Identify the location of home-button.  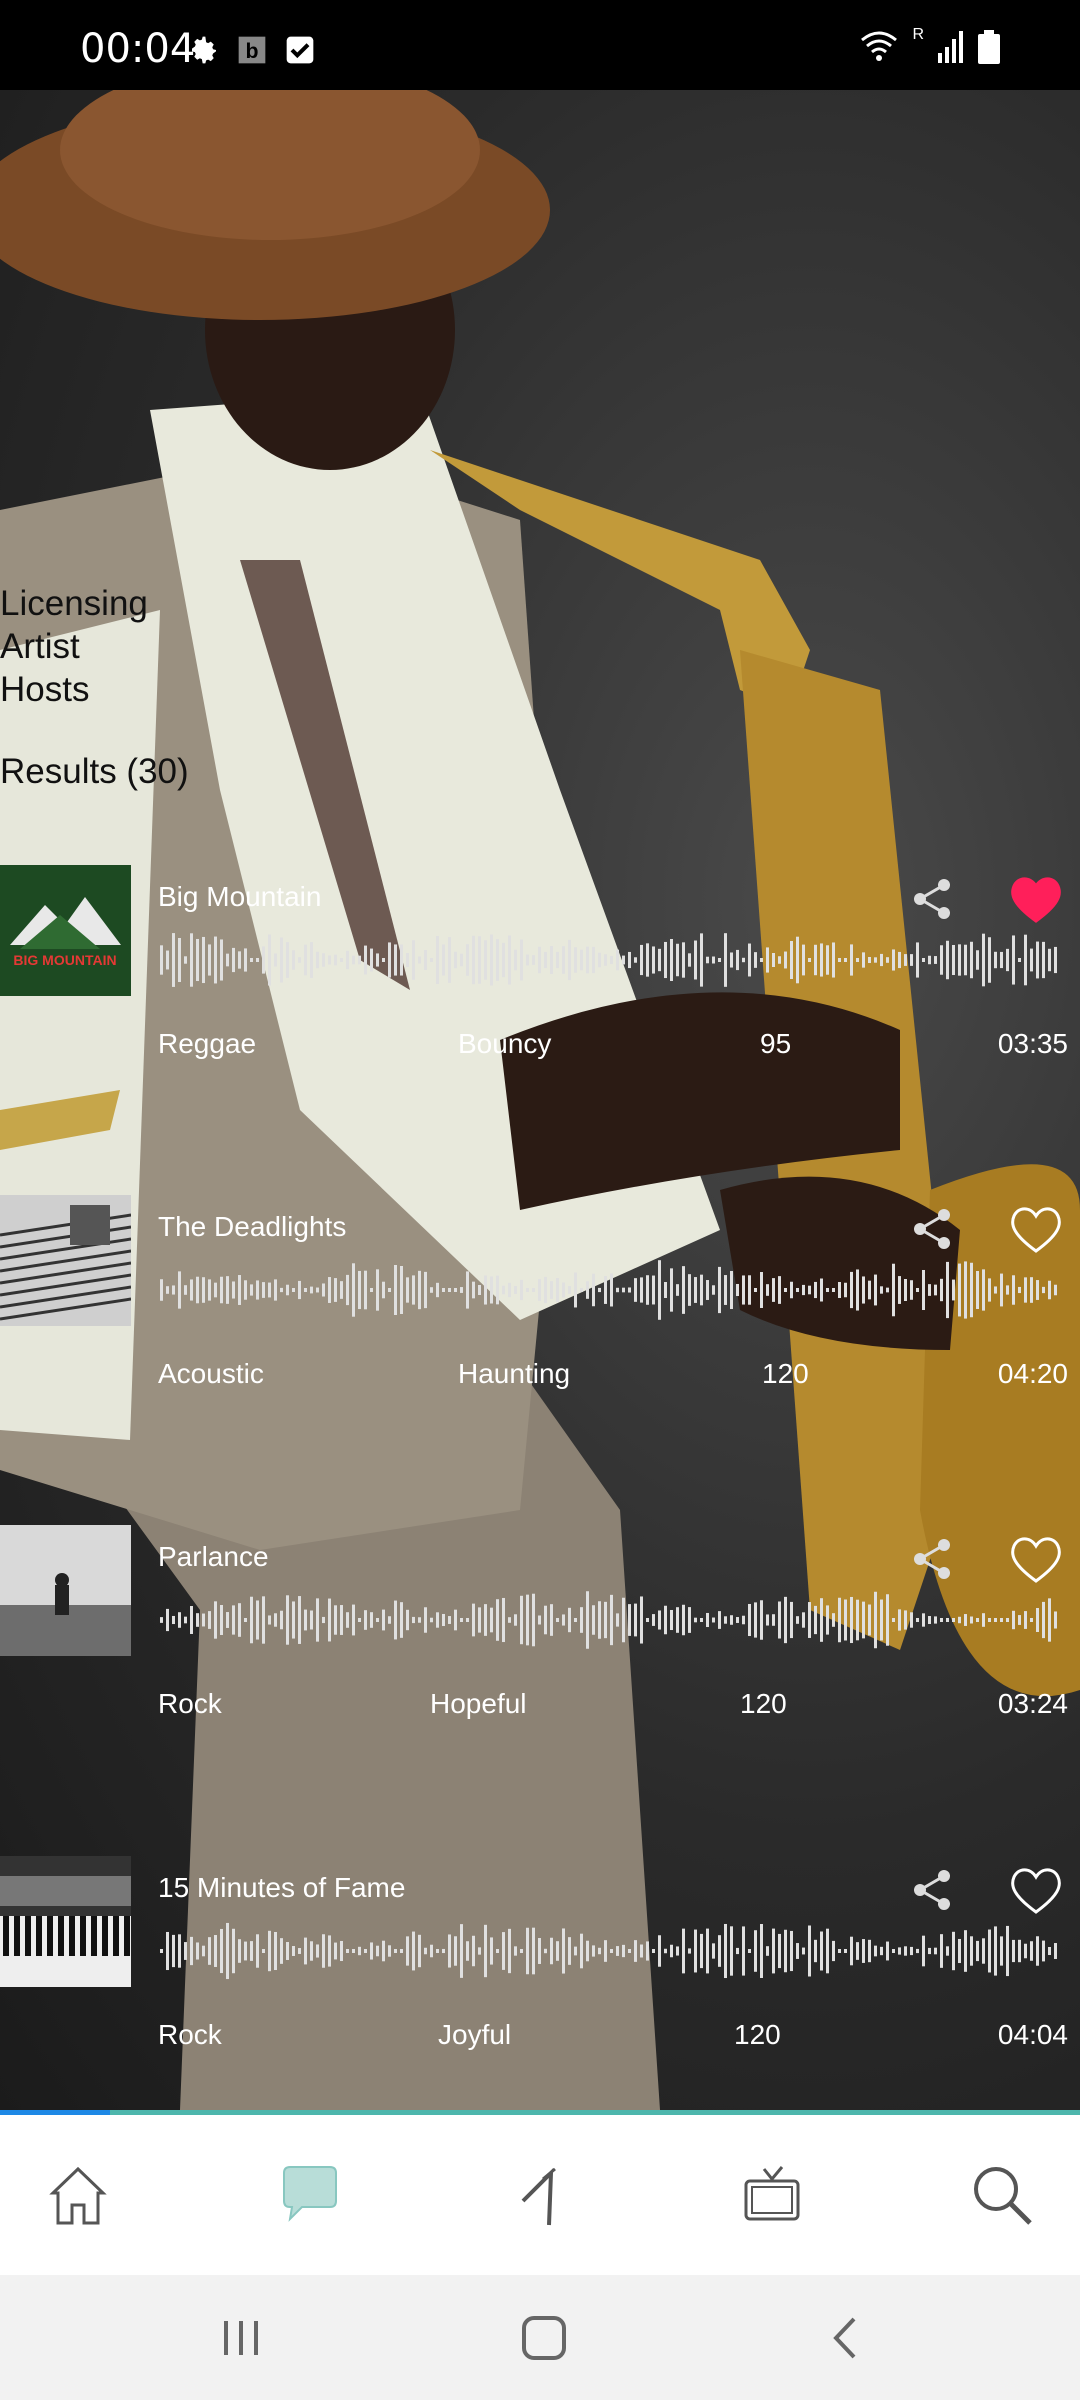
(544, 2338).